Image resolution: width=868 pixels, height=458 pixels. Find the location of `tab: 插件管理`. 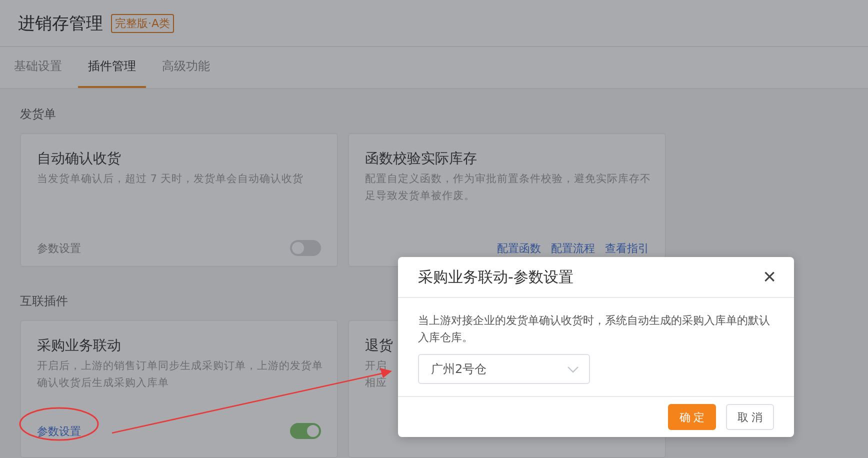

tab: 插件管理 is located at coordinates (112, 67).